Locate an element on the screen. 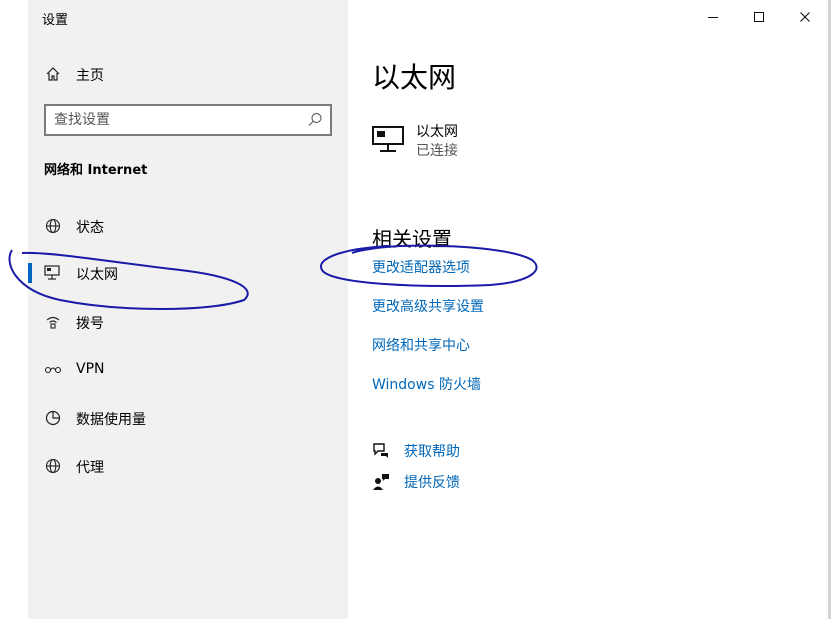  sidebar-item-status: 状态 is located at coordinates (188, 226).